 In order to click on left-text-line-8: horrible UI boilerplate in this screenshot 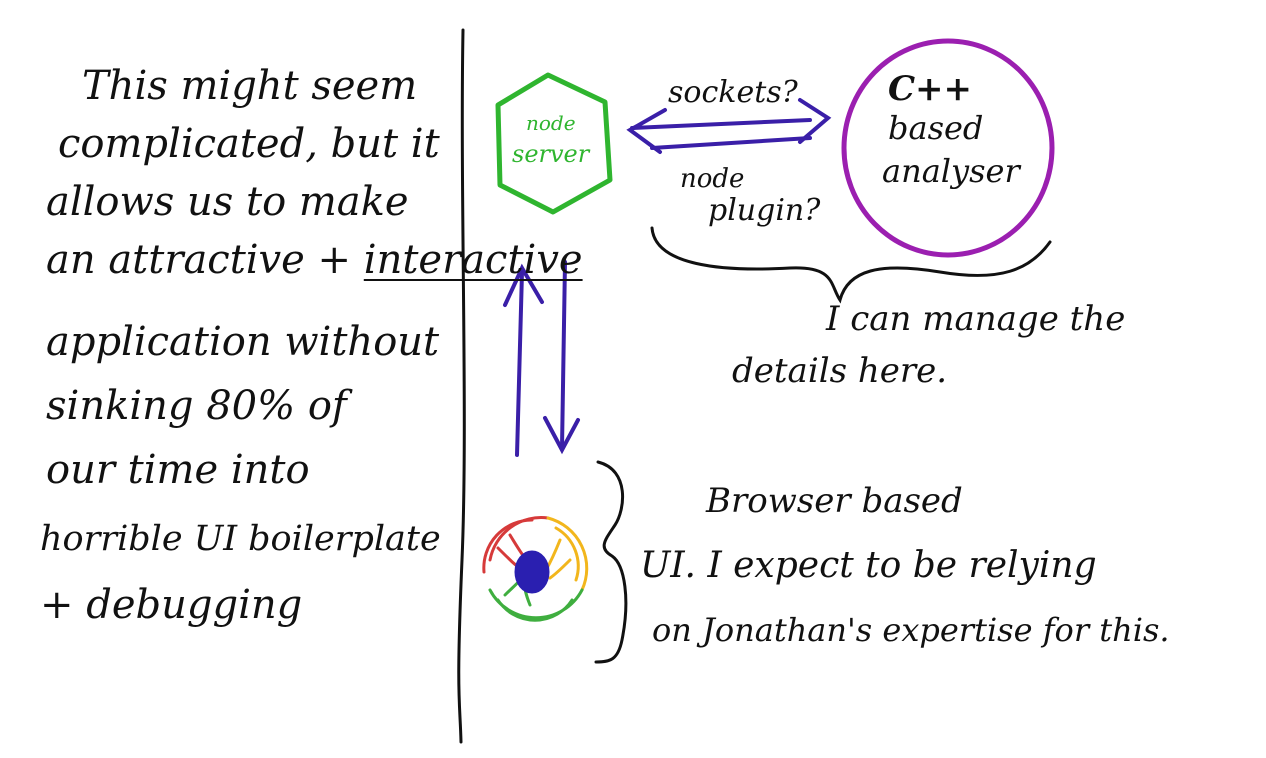, I will do `click(240, 539)`.